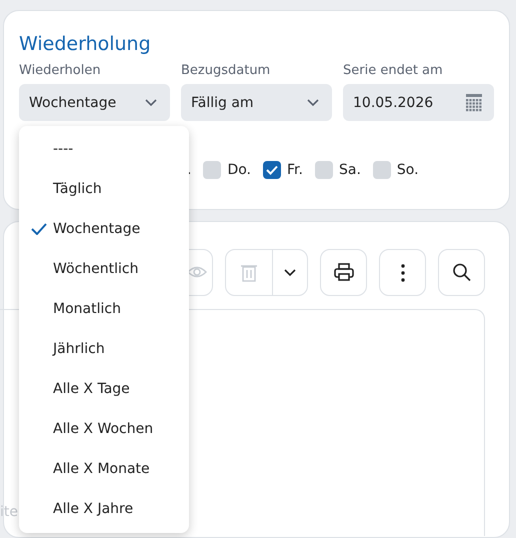 Image resolution: width=516 pixels, height=538 pixels. What do you see at coordinates (256, 102) in the screenshot?
I see `select-field: Fällig am` at bounding box center [256, 102].